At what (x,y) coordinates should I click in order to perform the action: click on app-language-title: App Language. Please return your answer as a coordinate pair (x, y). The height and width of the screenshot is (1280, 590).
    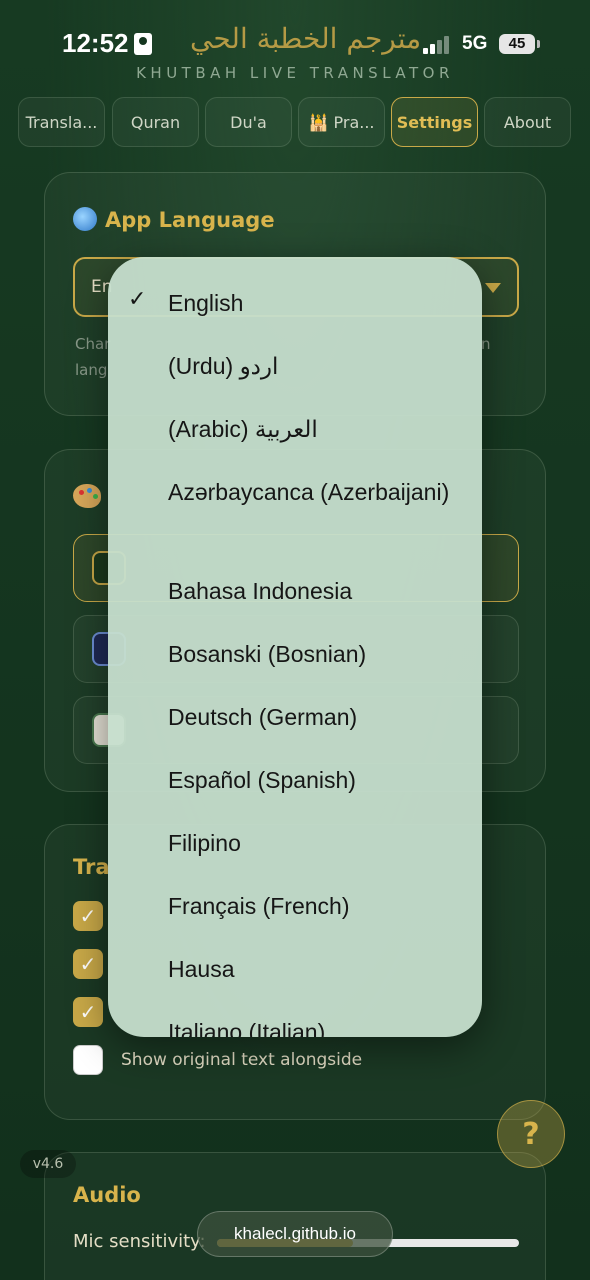
    Looking at the image, I should click on (174, 219).